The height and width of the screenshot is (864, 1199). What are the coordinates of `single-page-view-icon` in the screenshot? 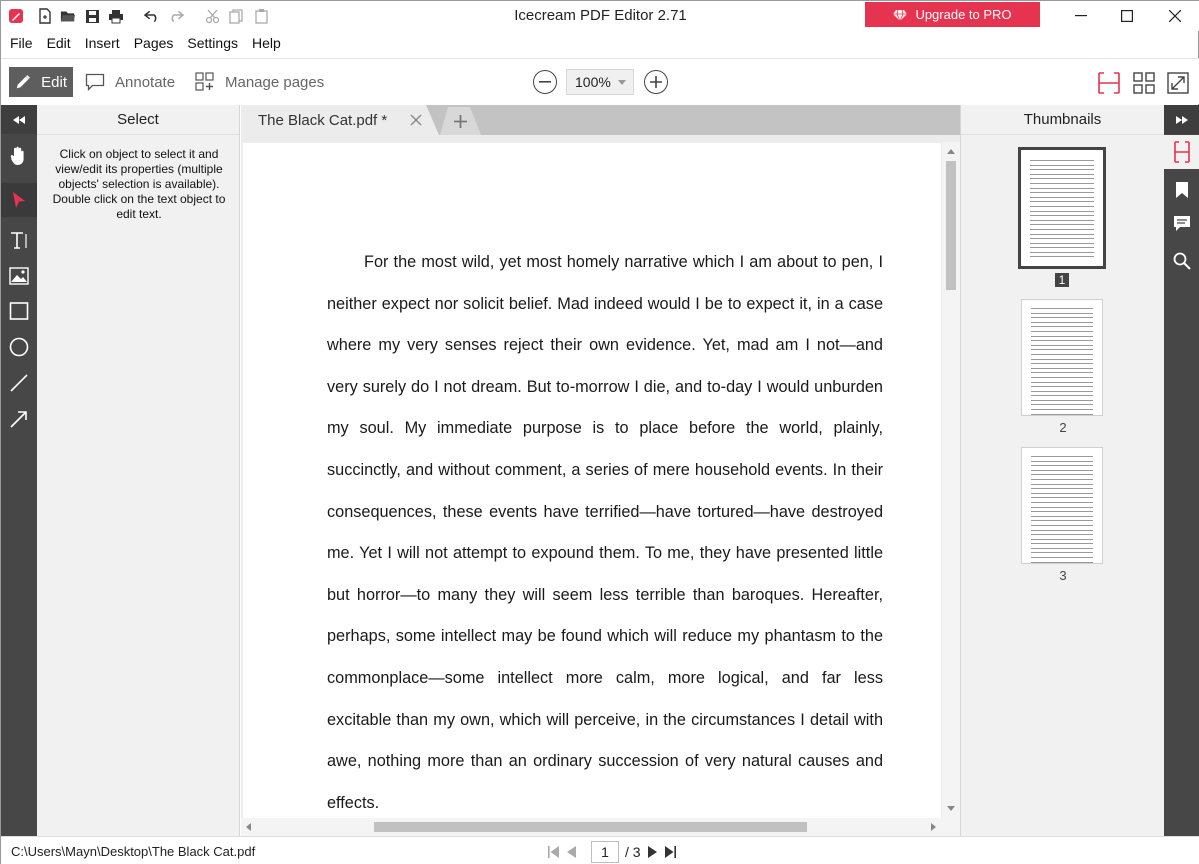 It's located at (1109, 83).